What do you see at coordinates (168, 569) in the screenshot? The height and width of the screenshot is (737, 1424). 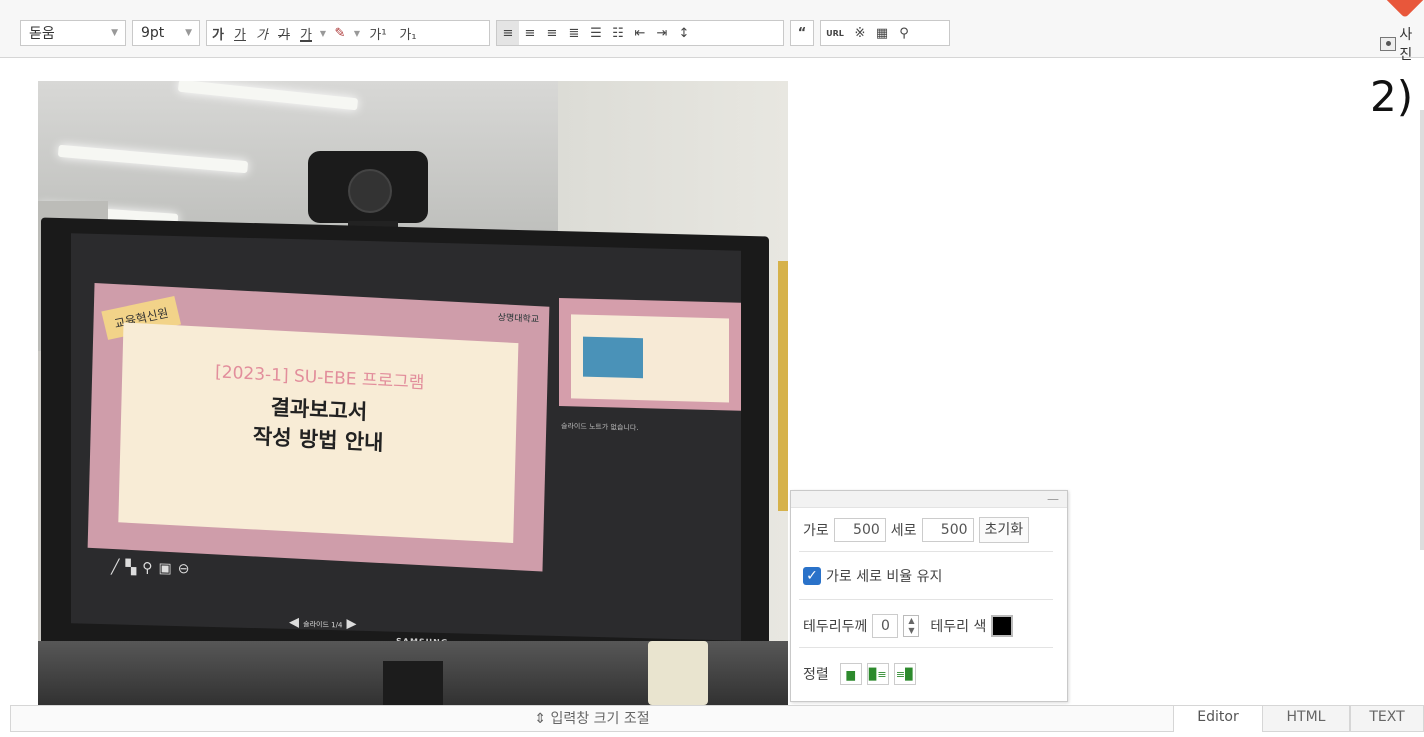 I see `screen-icon: ▣` at bounding box center [168, 569].